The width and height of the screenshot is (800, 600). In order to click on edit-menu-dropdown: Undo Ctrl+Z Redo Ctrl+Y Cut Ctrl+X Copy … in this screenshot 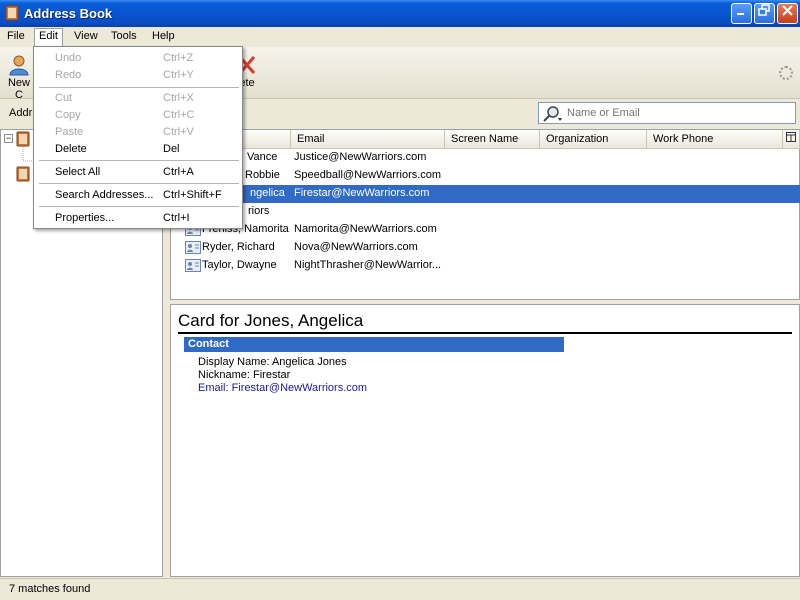, I will do `click(138, 137)`.